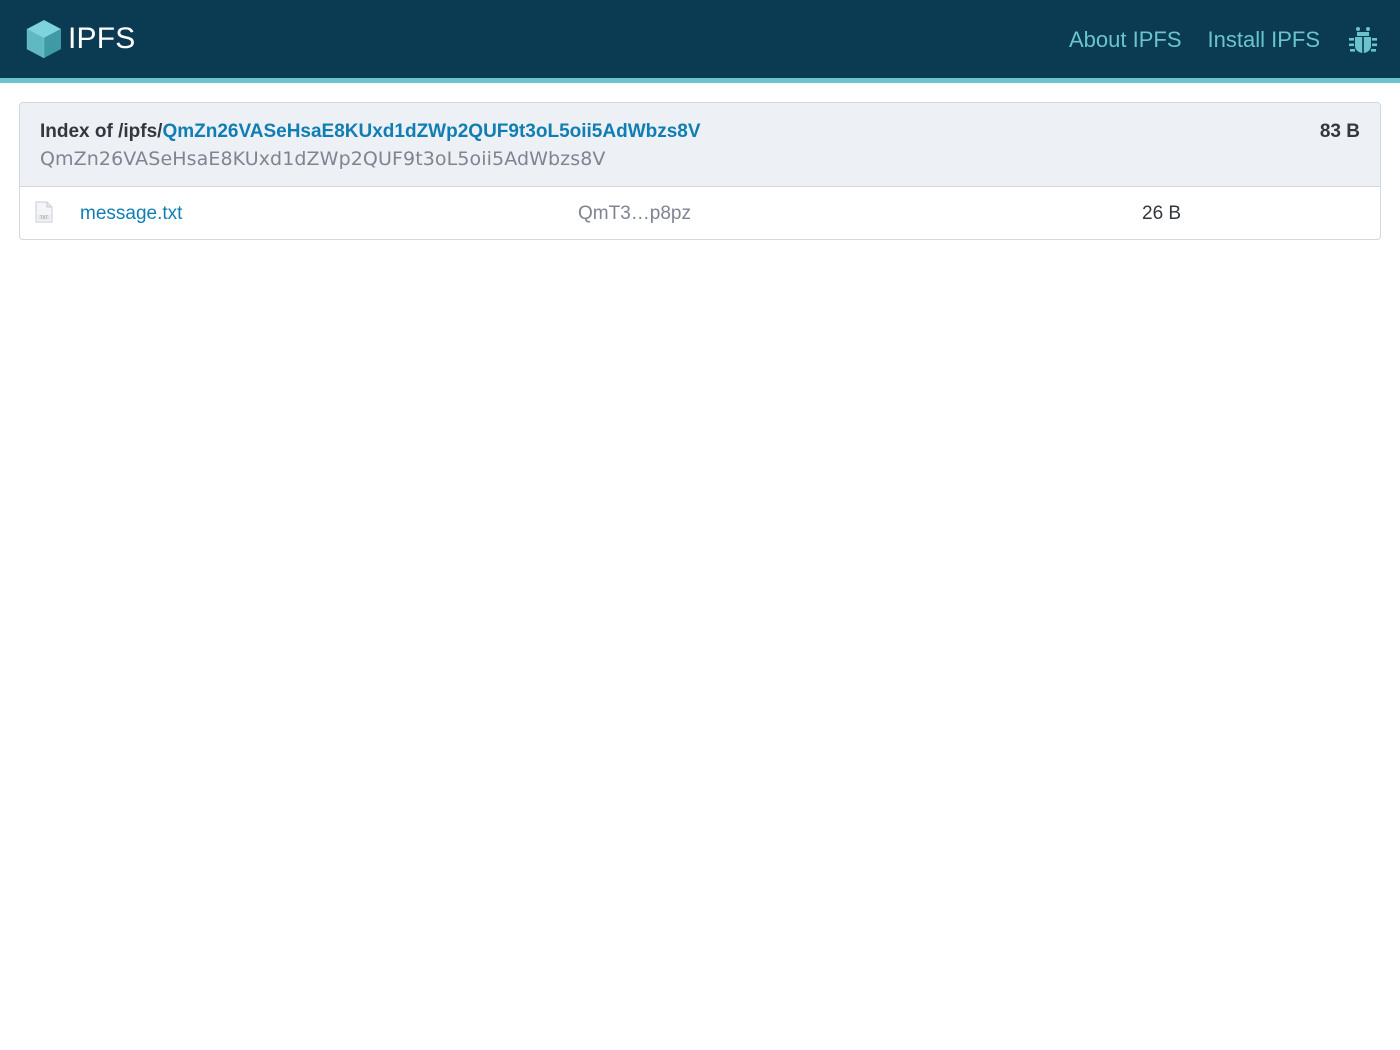 This screenshot has width=1400, height=1050. Describe the element at coordinates (1339, 131) in the screenshot. I see `total-size: 83 B` at that location.